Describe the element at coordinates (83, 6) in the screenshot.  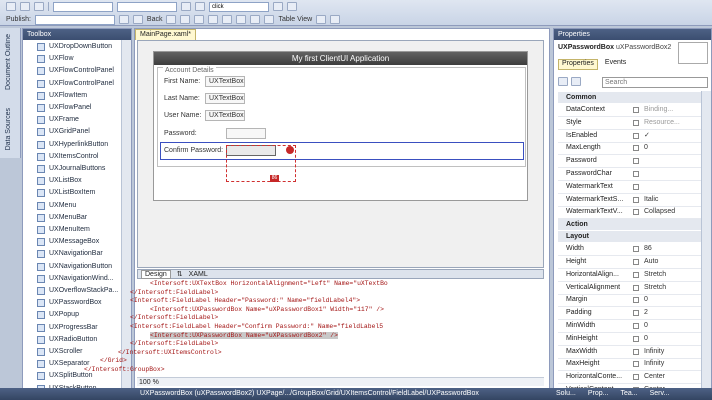
I see `config-combo` at that location.